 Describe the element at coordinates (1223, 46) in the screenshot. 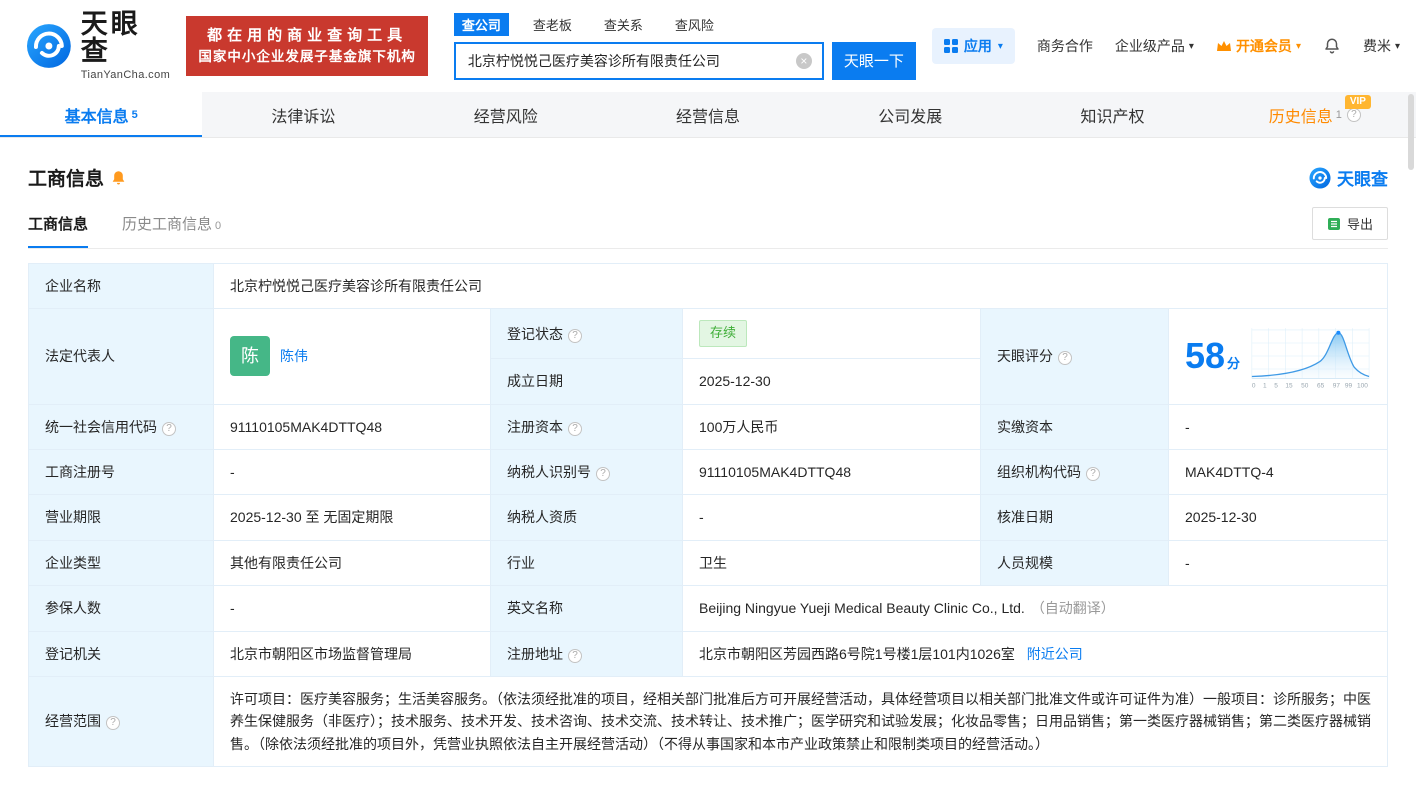

I see `crown-icon` at that location.